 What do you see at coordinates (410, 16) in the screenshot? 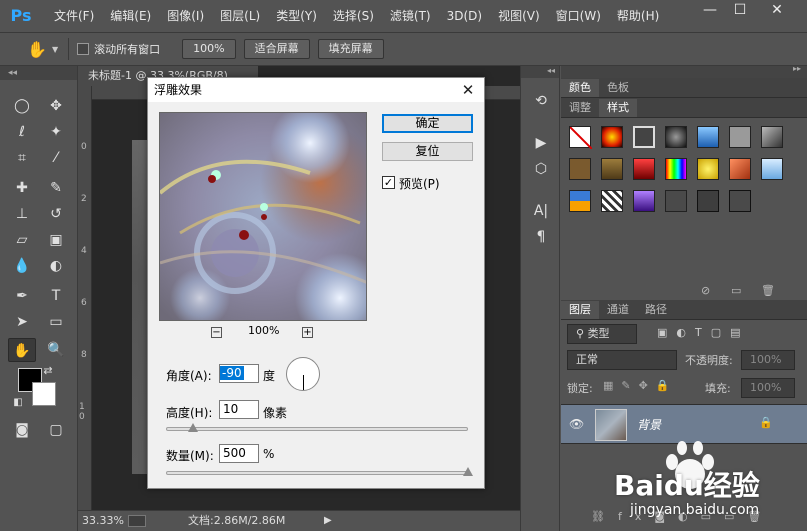
I see `menu-filter: 滤镜(T)` at bounding box center [410, 16].